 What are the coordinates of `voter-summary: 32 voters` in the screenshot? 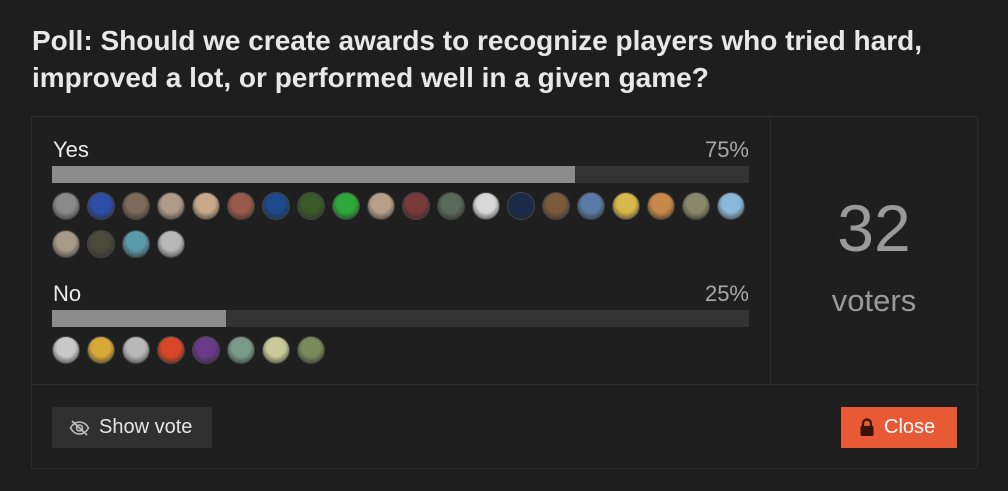 It's located at (874, 251).